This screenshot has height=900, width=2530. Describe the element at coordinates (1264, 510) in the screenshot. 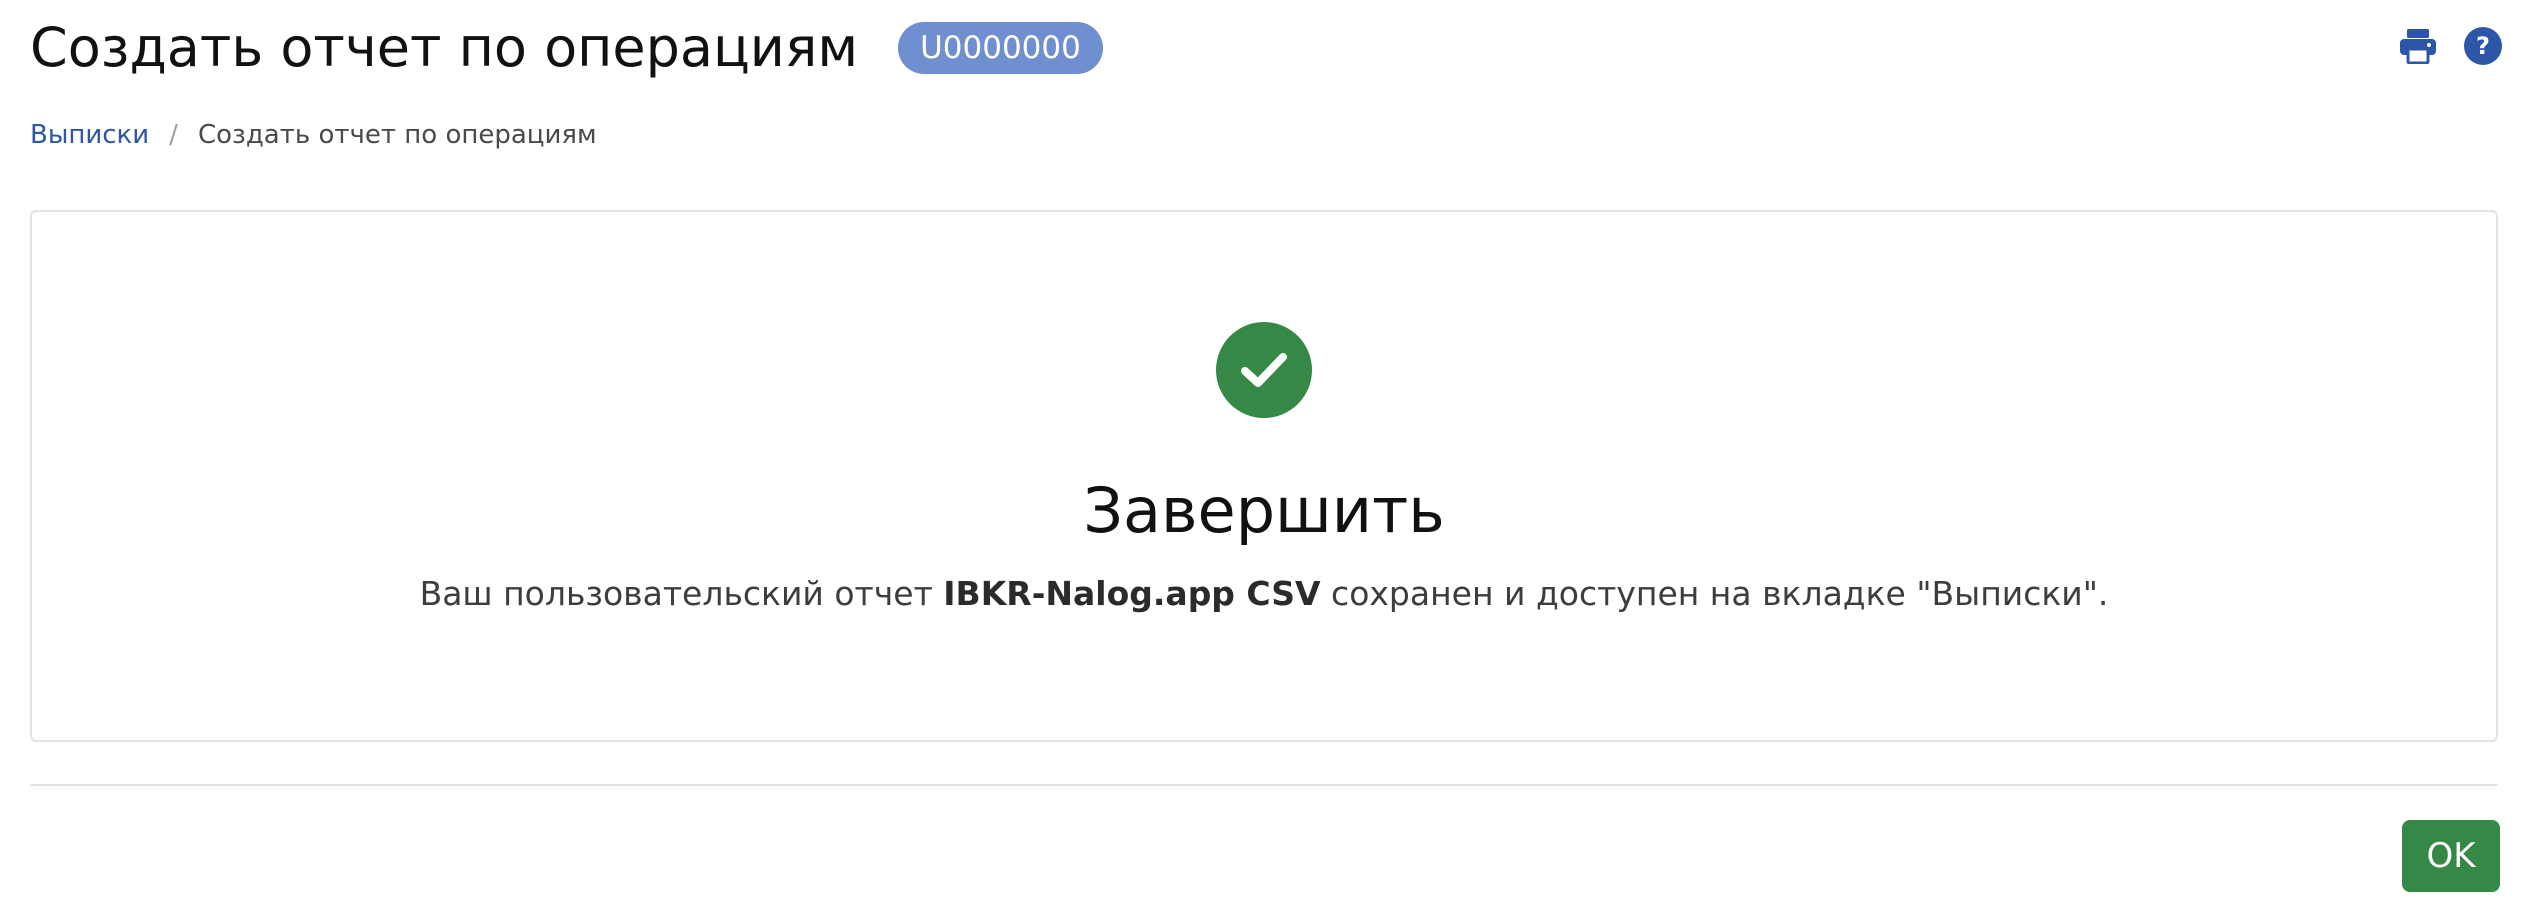

I see `status-title: Завершить` at that location.